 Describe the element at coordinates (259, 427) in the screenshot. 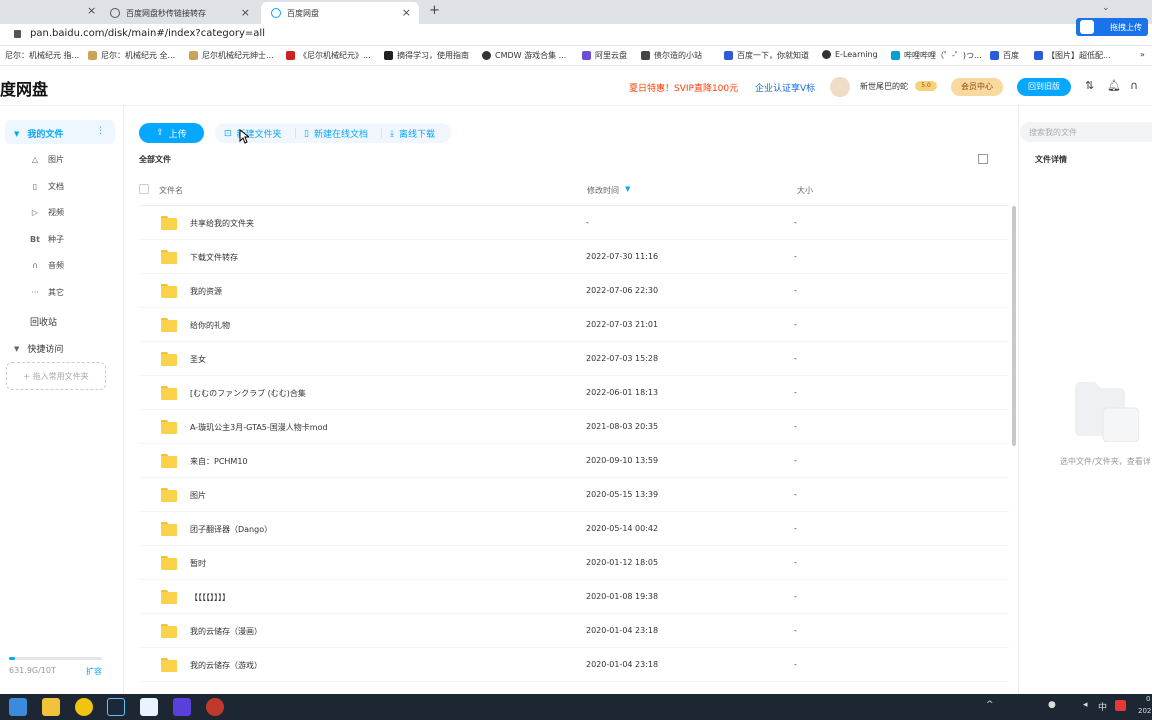

I see `file-name: A-璇玑公主3月-GTA5-国漫人物卡mod` at that location.